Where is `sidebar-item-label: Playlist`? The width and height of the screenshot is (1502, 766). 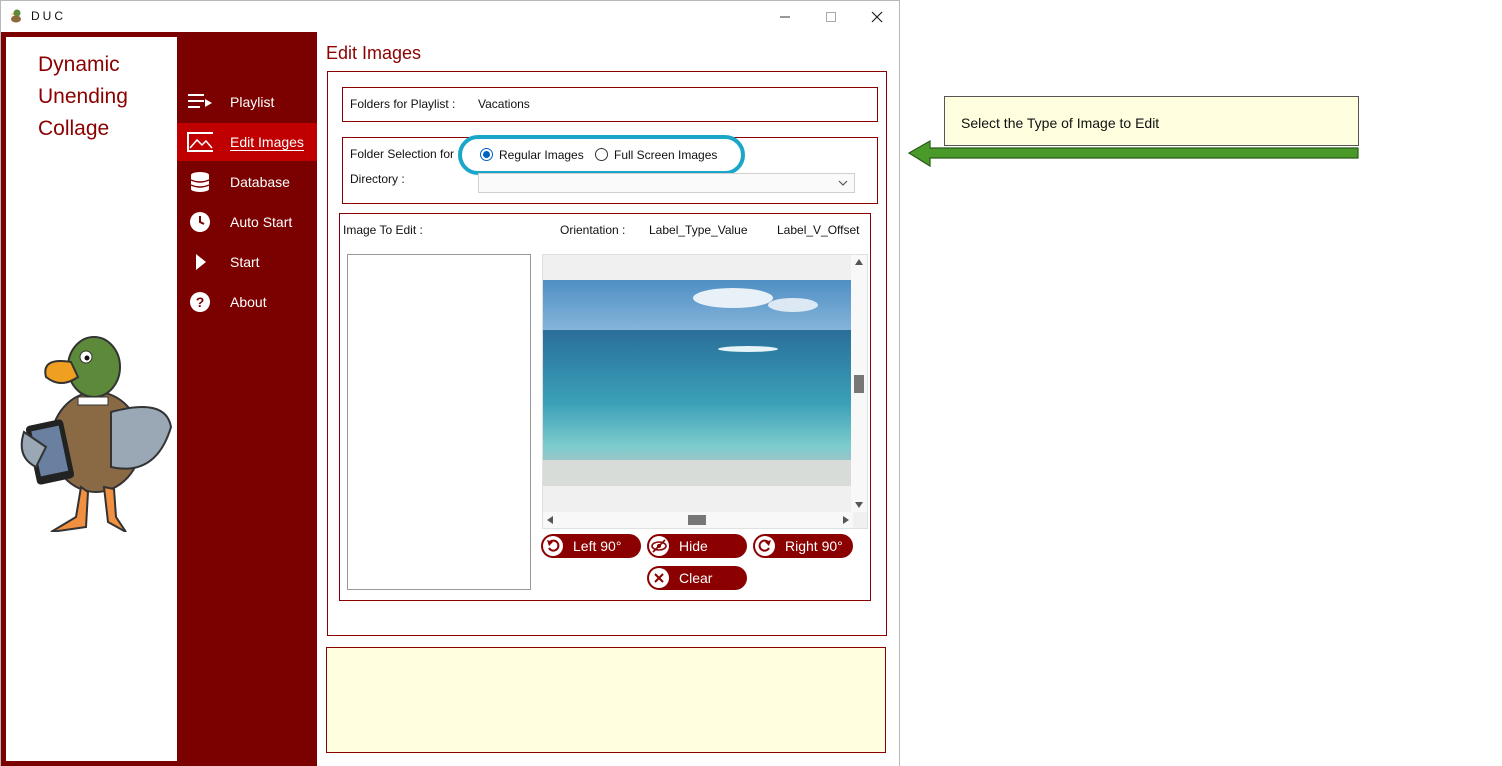
sidebar-item-label: Playlist is located at coordinates (252, 102).